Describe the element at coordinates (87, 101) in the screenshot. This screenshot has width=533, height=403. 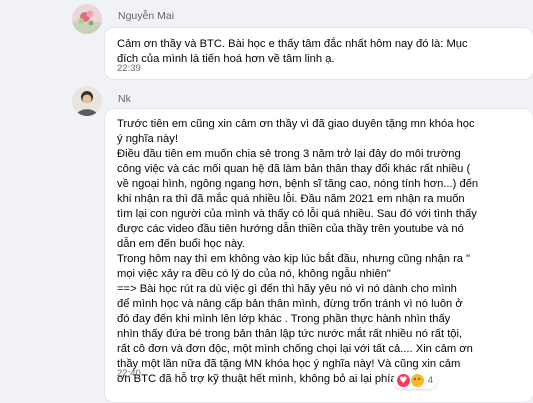
I see `person-avatar` at that location.